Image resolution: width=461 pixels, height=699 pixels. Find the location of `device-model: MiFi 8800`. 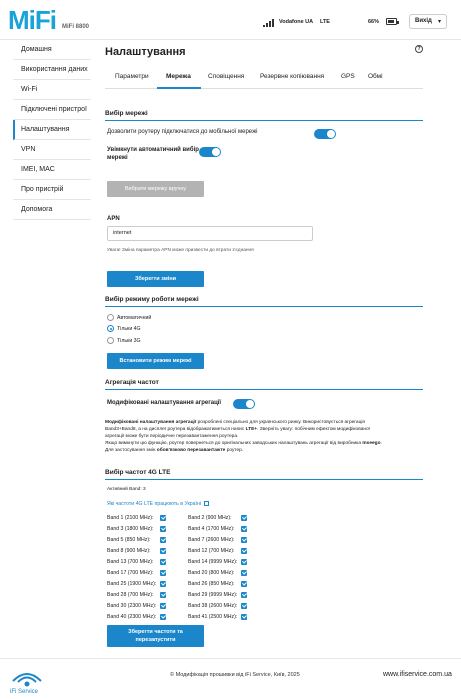

device-model: MiFi 8800 is located at coordinates (76, 27).